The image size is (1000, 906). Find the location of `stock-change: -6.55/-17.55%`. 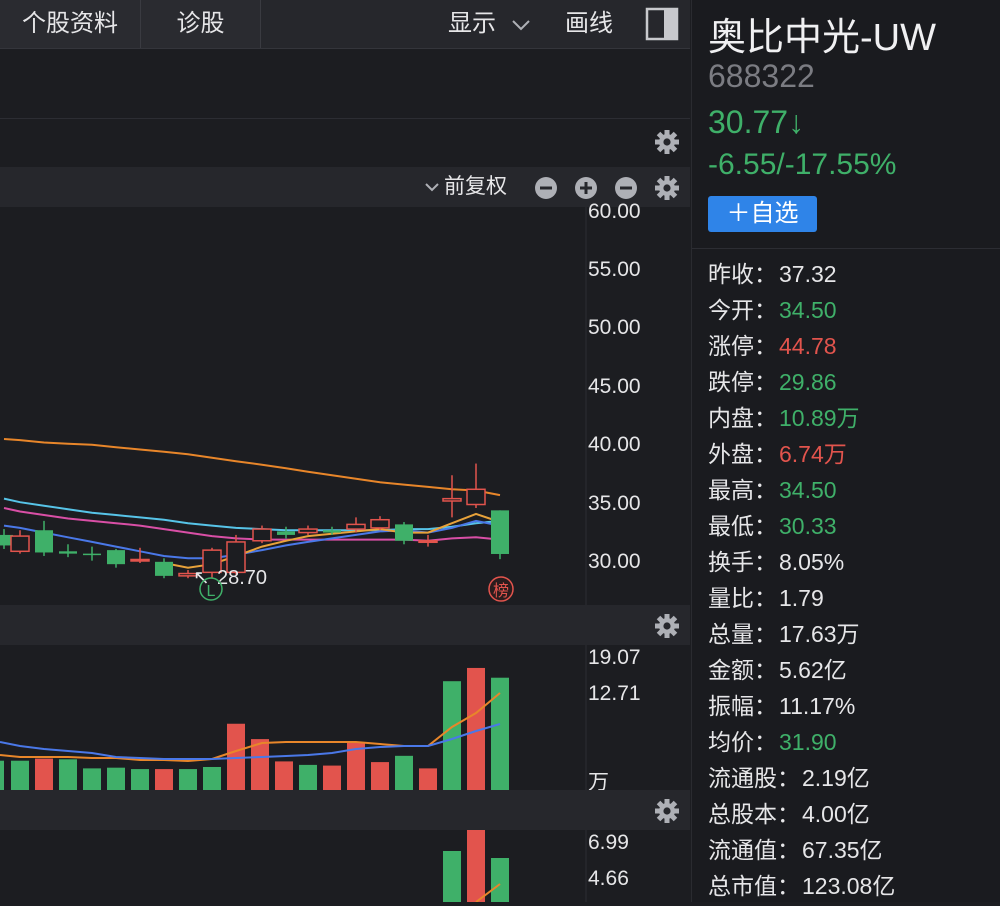

stock-change: -6.55/-17.55% is located at coordinates (802, 164).